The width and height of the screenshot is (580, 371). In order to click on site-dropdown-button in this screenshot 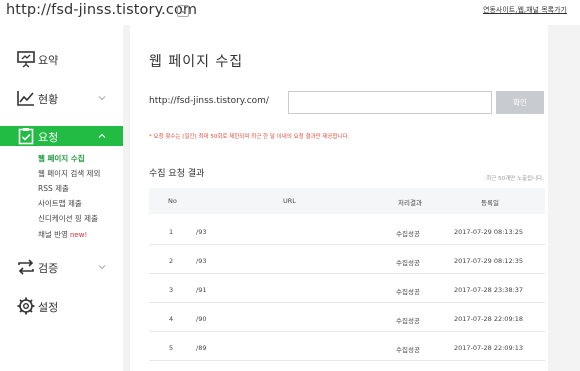, I will do `click(183, 11)`.